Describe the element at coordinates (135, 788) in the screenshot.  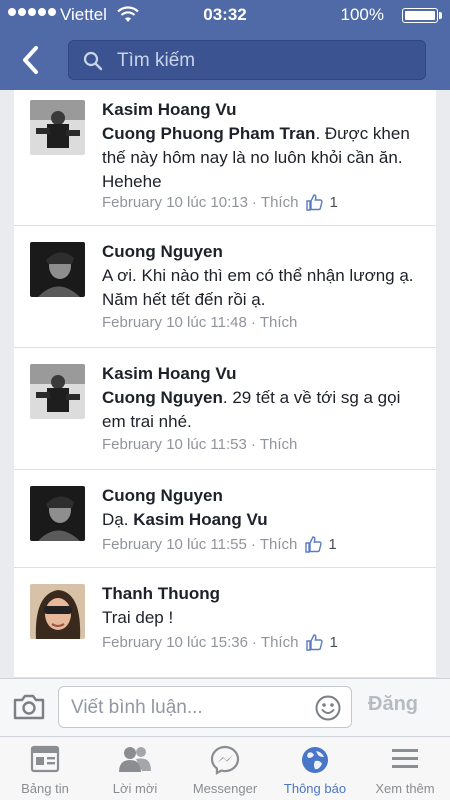
I see `tab-label: Lời mời` at that location.